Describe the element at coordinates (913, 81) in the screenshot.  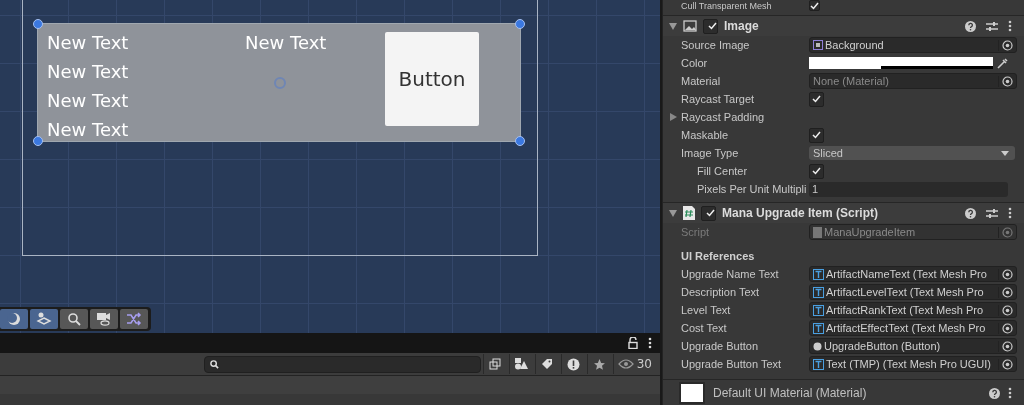
I see `object-field: None (Material)` at that location.